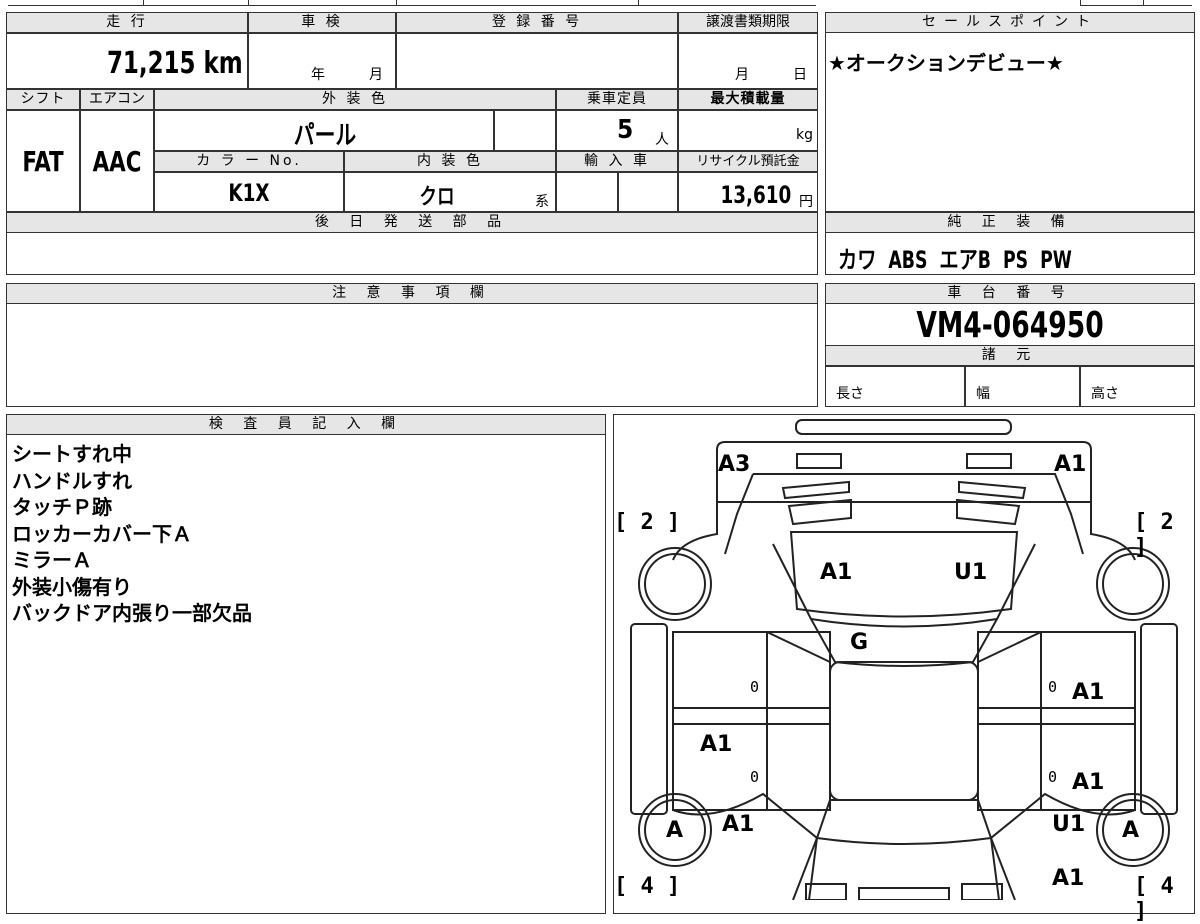  I want to click on capacity-label: 乗車定員, so click(617, 99).